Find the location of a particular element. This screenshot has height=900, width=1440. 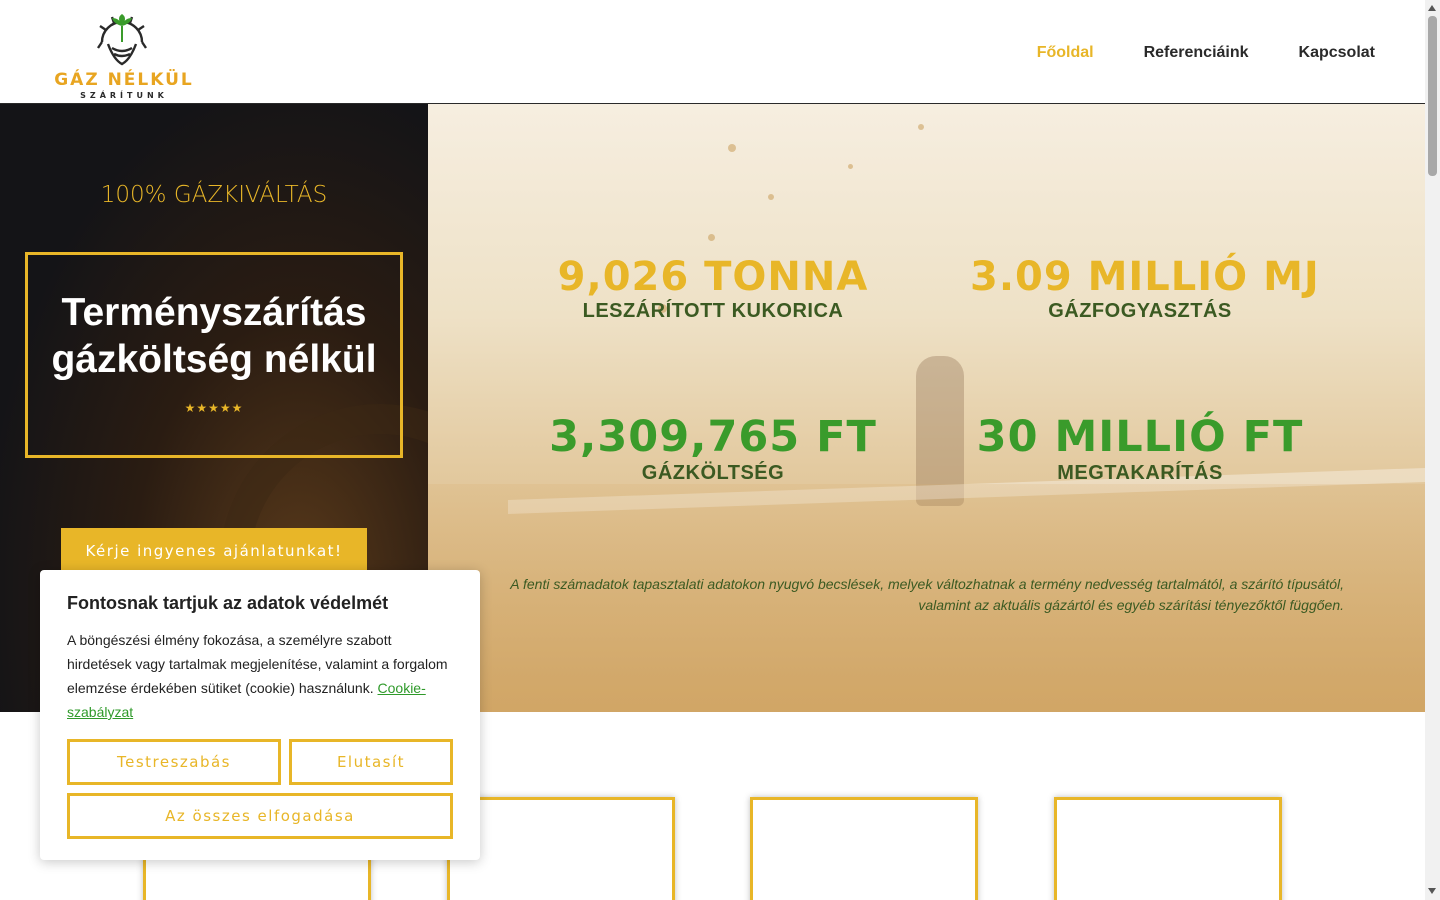

main-nav: Főoldal Referenciáink Kapcsolat is located at coordinates (1206, 53).